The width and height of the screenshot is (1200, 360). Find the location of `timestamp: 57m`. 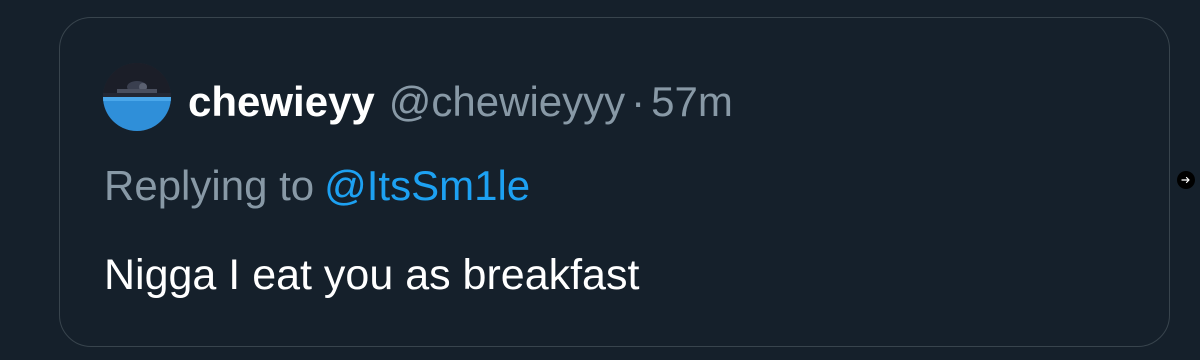

timestamp: 57m is located at coordinates (692, 102).